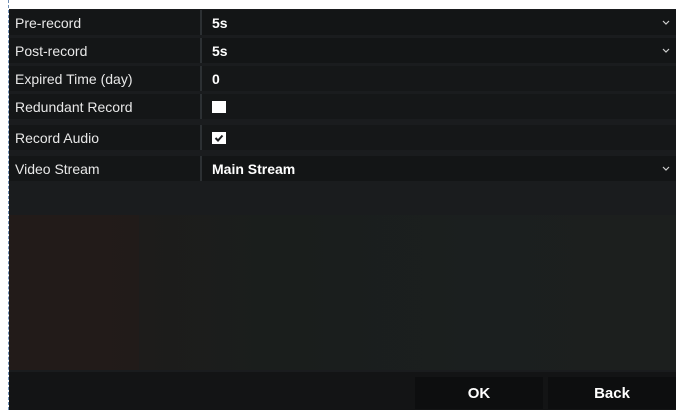 The image size is (676, 410). I want to click on preview-tint, so click(74, 292).